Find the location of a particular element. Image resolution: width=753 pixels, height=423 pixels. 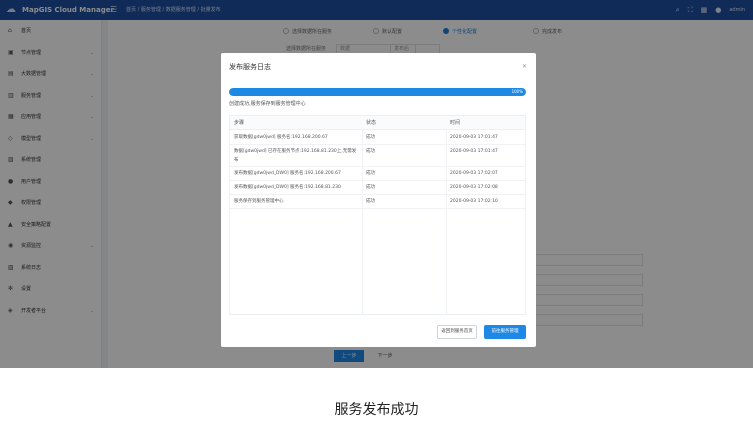

close-icon: ✕ is located at coordinates (524, 67).